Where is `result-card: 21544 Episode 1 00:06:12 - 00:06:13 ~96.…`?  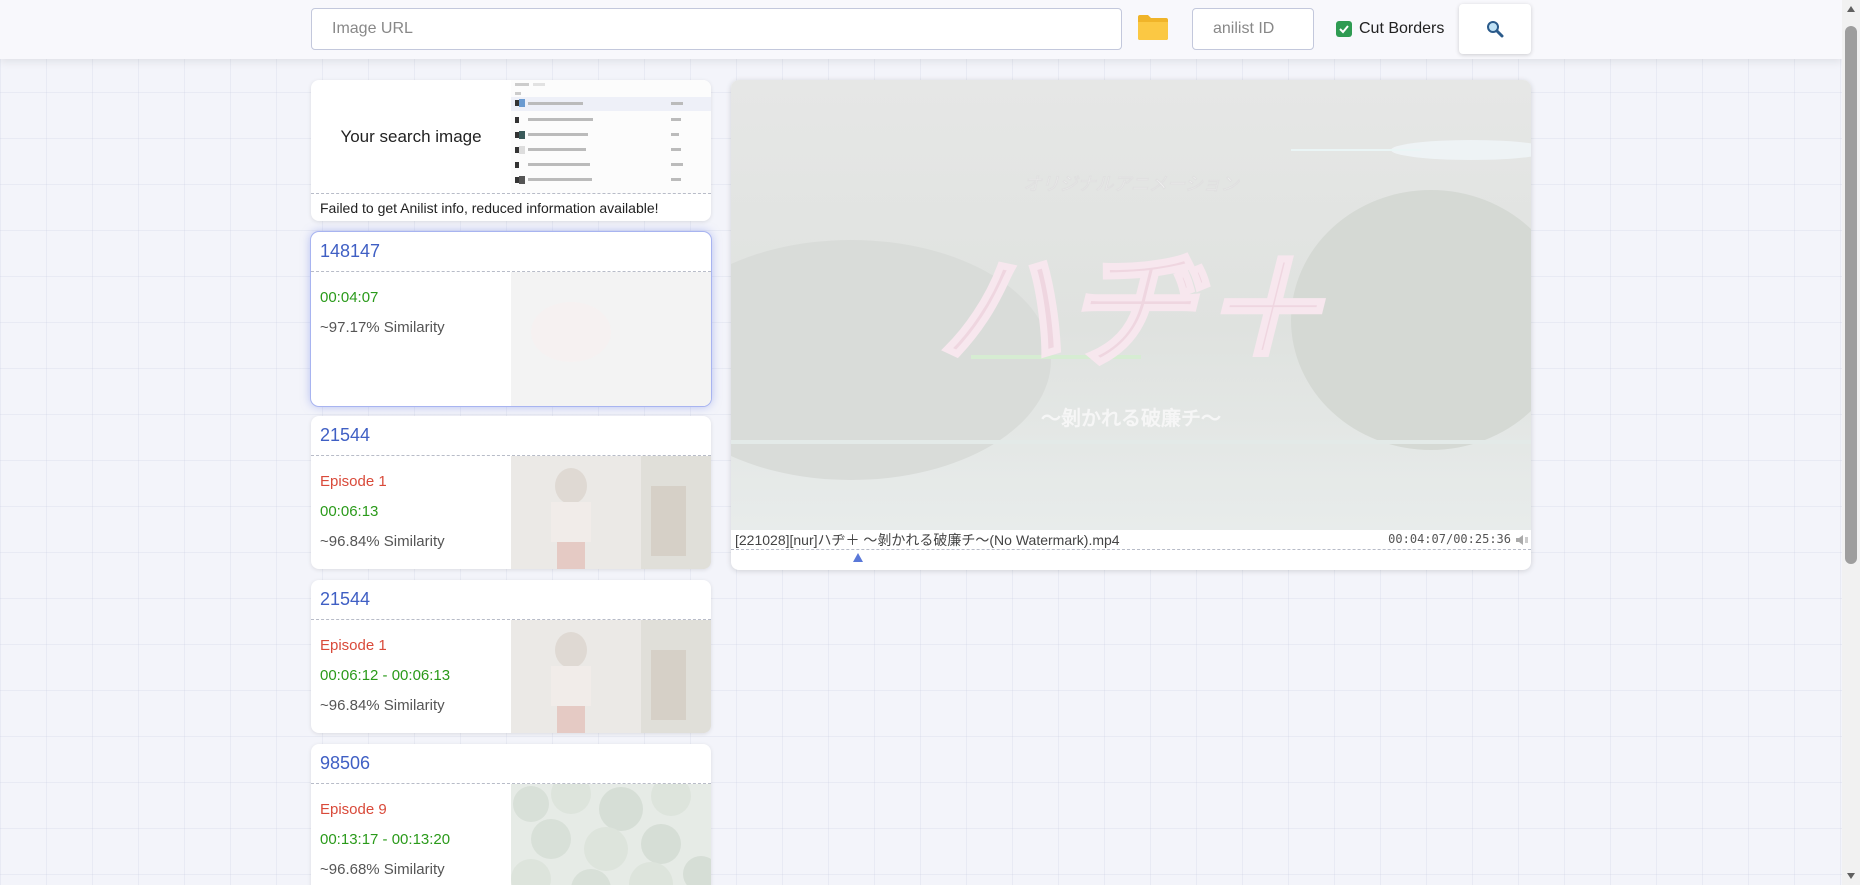 result-card: 21544 Episode 1 00:06:12 - 00:06:13 ~96.… is located at coordinates (511, 656).